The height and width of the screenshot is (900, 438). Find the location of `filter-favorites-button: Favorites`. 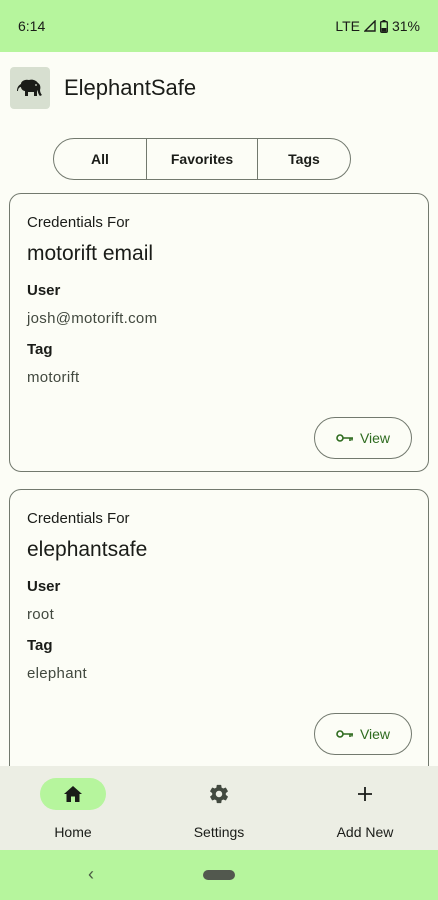

filter-favorites-button: Favorites is located at coordinates (202, 159).